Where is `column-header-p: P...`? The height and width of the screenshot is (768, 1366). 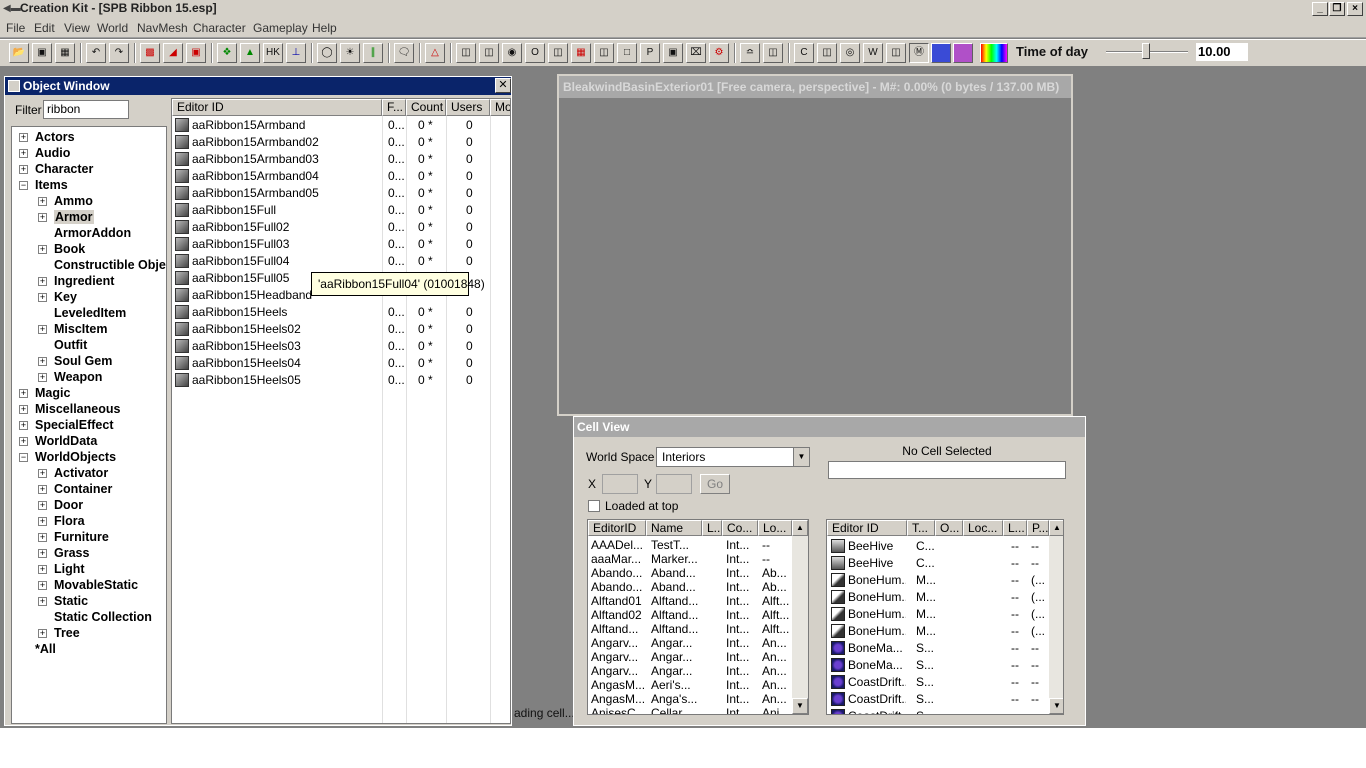 column-header-p: P... is located at coordinates (1038, 528).